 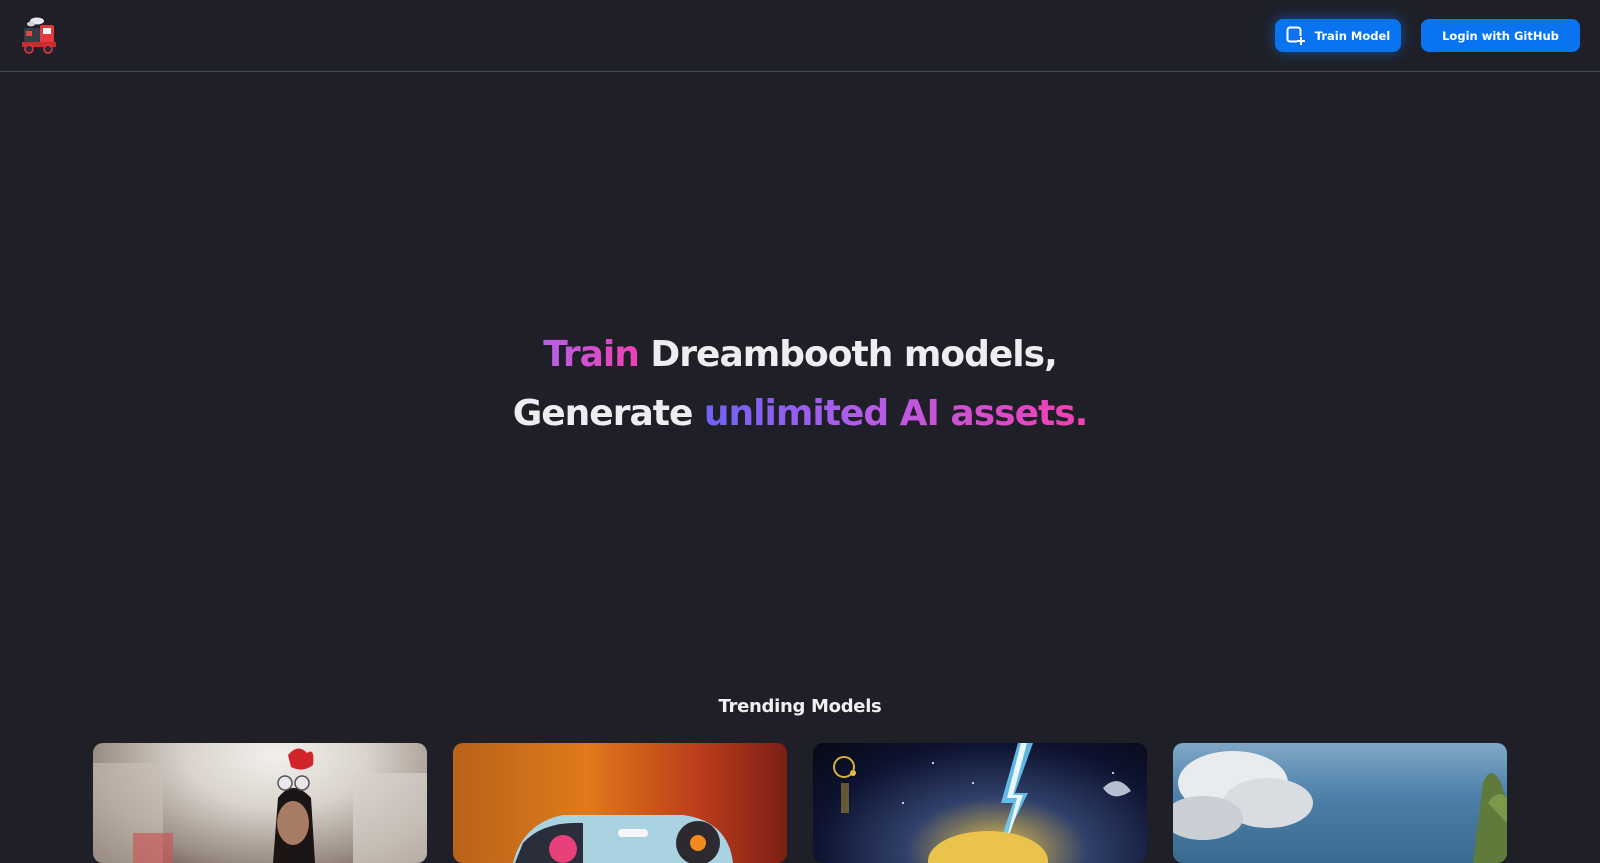 I want to click on space-lightning-image, so click(x=982, y=803).